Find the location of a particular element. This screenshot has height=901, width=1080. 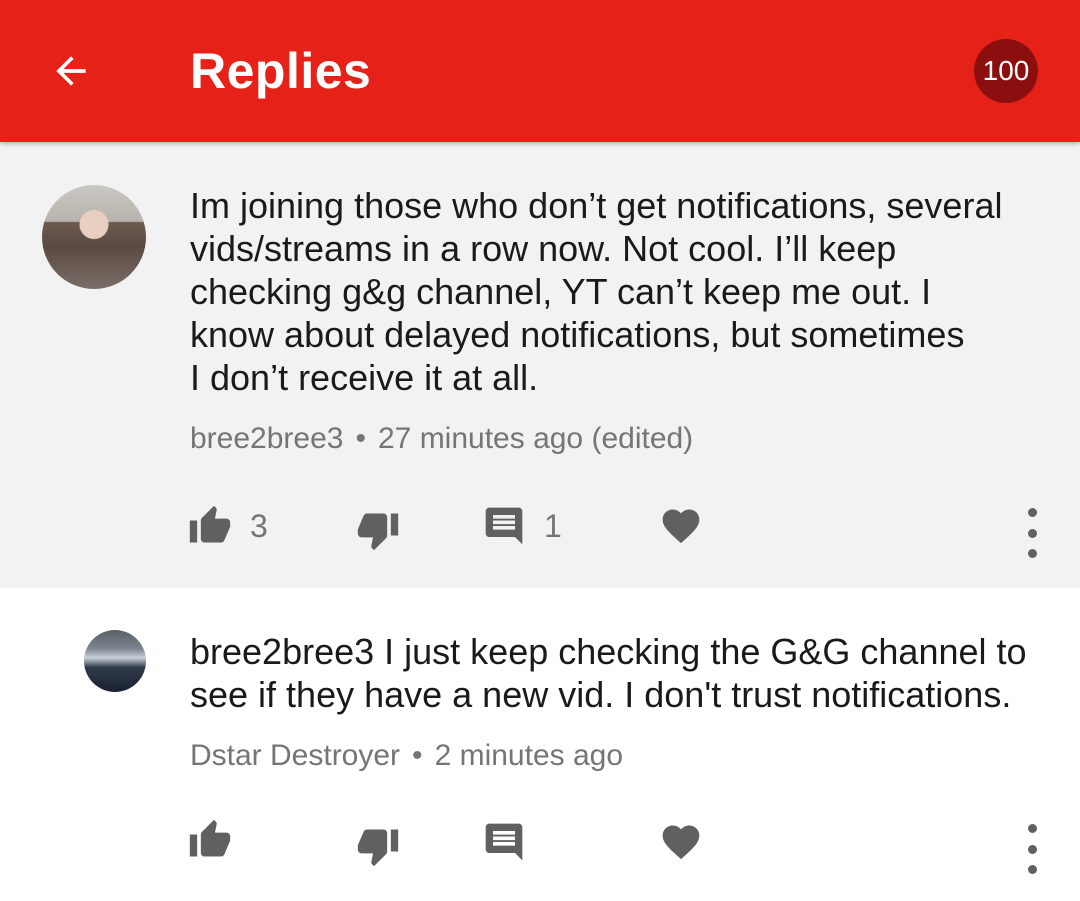

comment-author: Dstar Destroyer is located at coordinates (295, 755).